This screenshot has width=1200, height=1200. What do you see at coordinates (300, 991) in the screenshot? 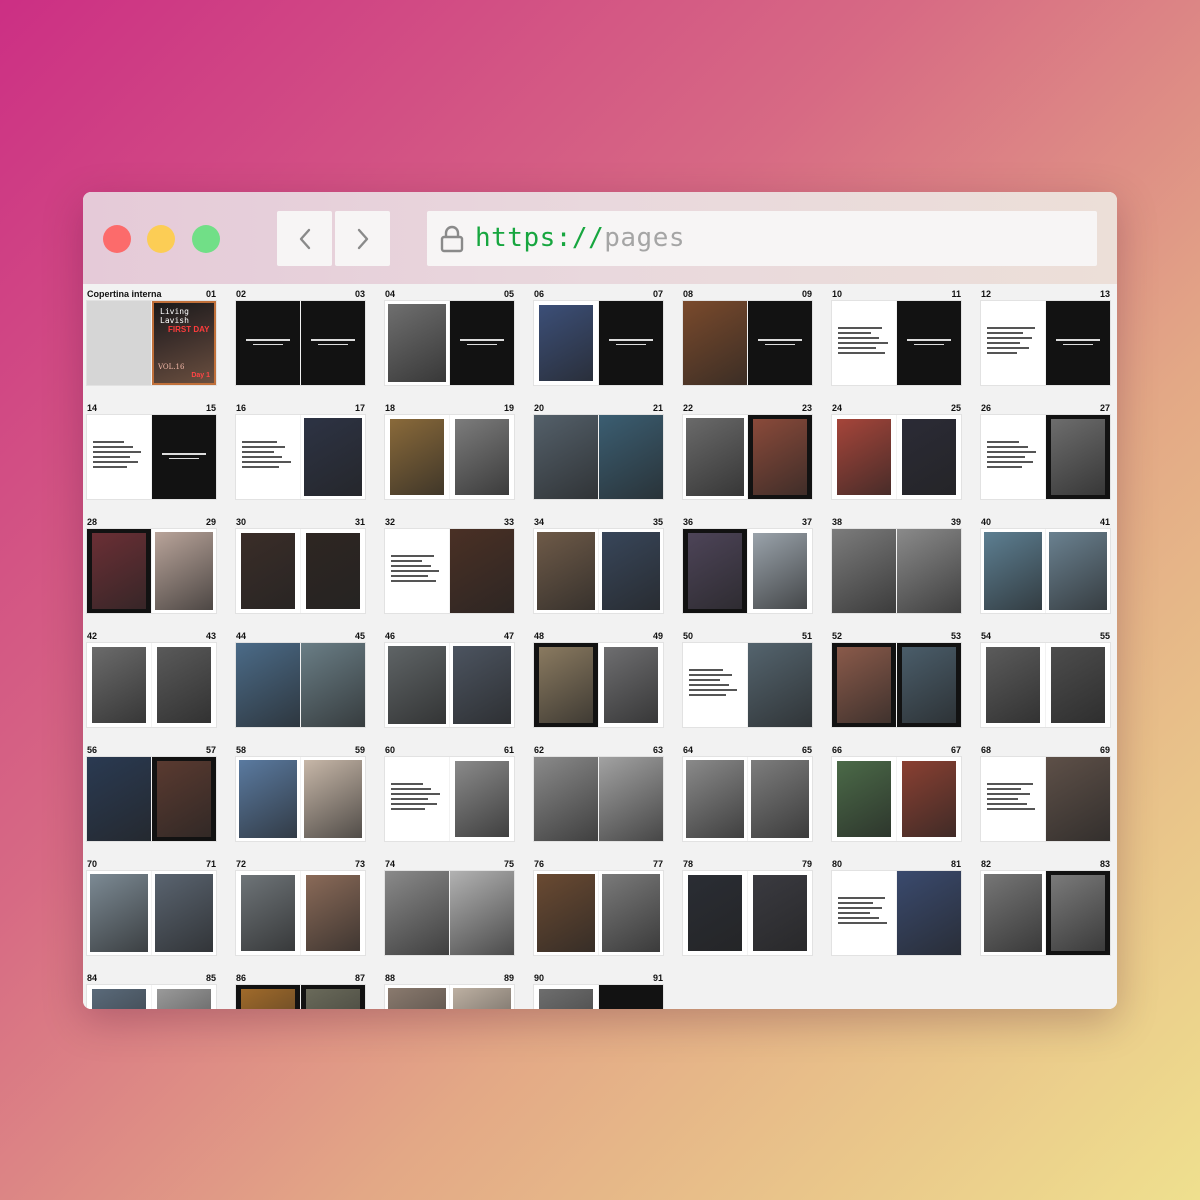
I see `page-spread: 86 87` at bounding box center [300, 991].